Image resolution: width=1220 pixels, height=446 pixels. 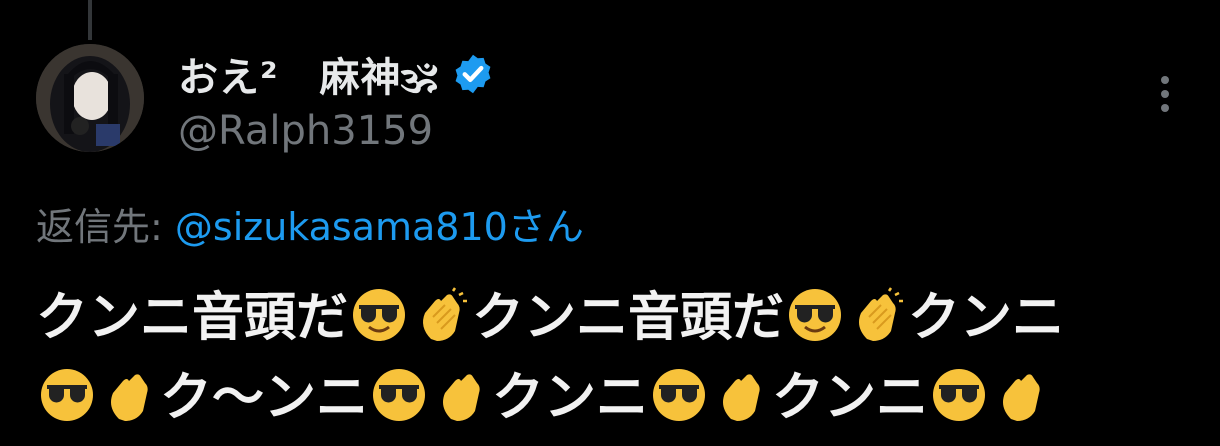 I want to click on avatar-image, so click(x=90, y=98).